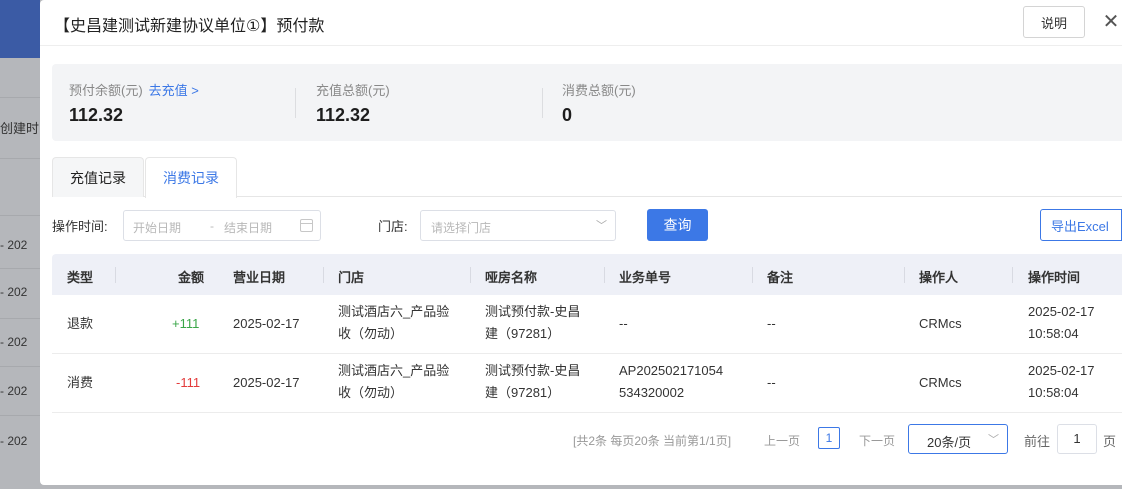 The width and height of the screenshot is (1122, 489). Describe the element at coordinates (949, 442) in the screenshot. I see `page-size-value: 20条/页` at that location.